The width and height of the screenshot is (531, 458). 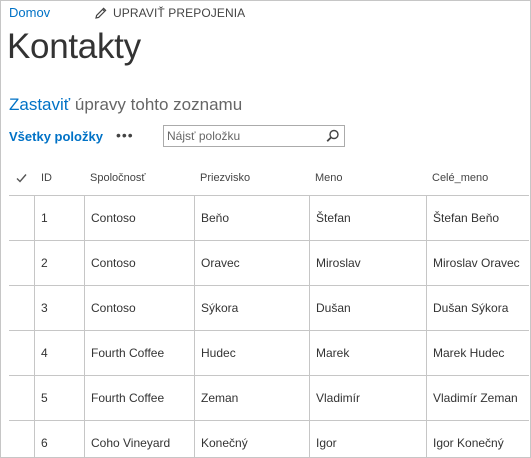 I want to click on select-all-checkbox, so click(x=21, y=178).